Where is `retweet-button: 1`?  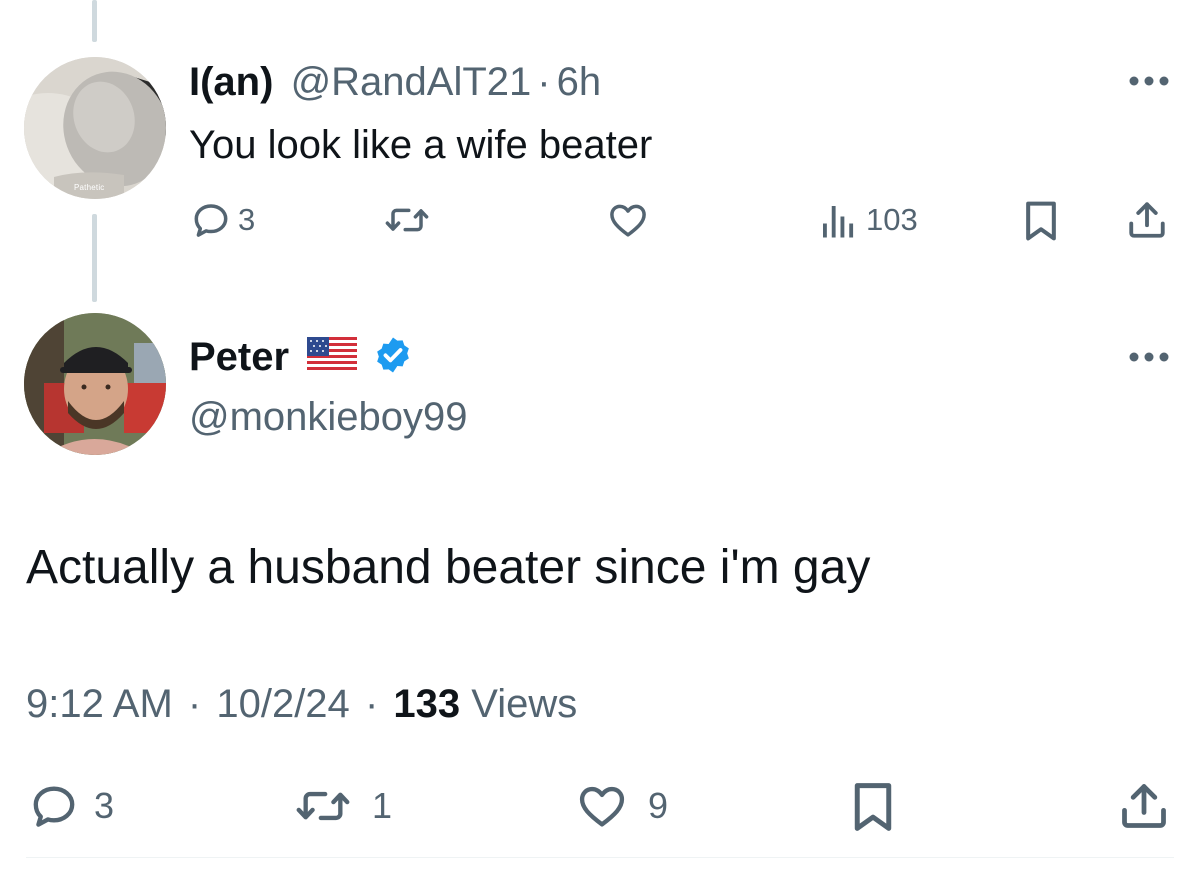
retweet-button: 1 is located at coordinates (343, 806).